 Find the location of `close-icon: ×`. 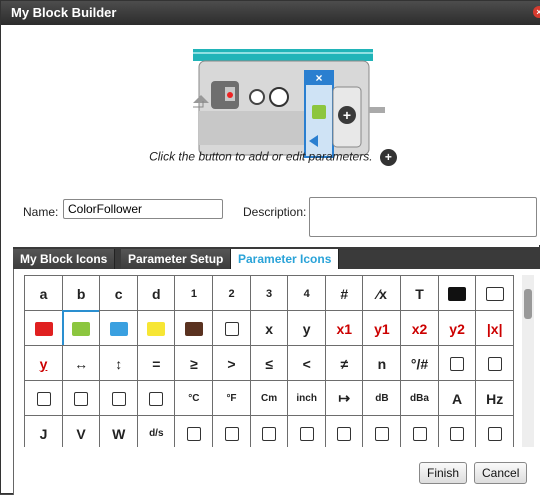

close-icon: × is located at coordinates (536, 12).